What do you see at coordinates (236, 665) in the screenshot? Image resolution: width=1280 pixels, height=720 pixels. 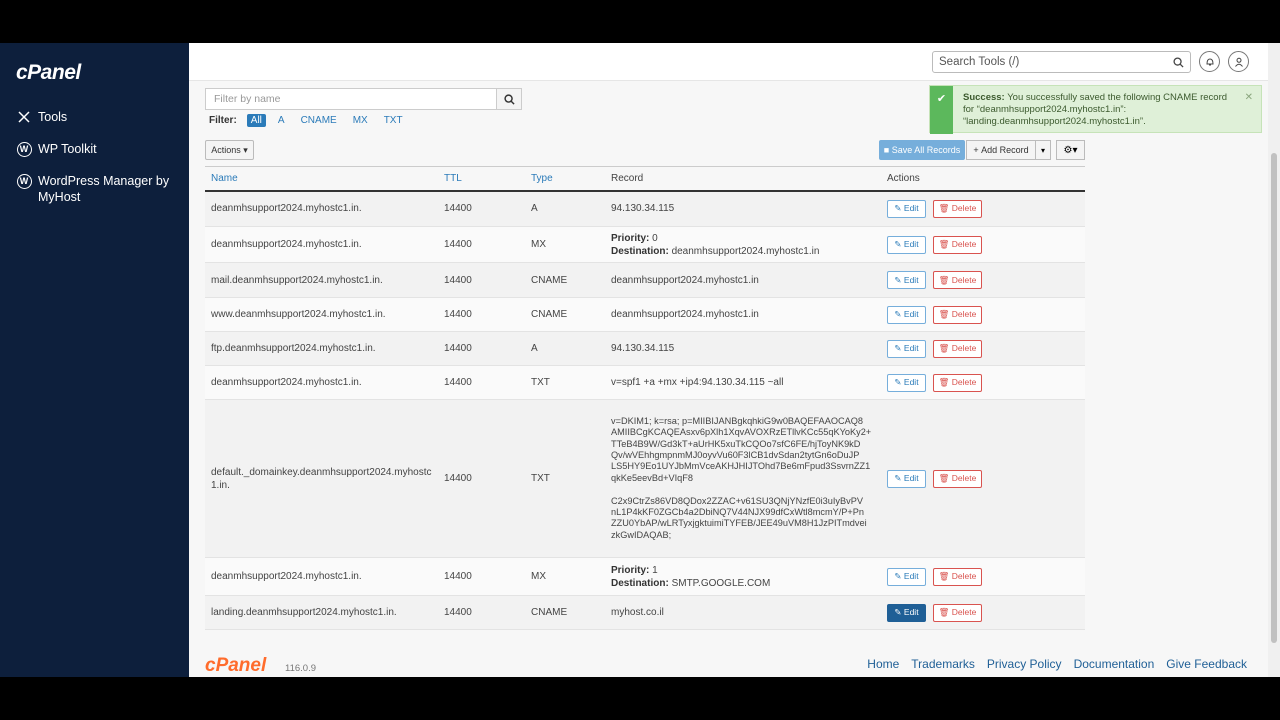 I see `footer-cpanel-logo: cPanel` at bounding box center [236, 665].